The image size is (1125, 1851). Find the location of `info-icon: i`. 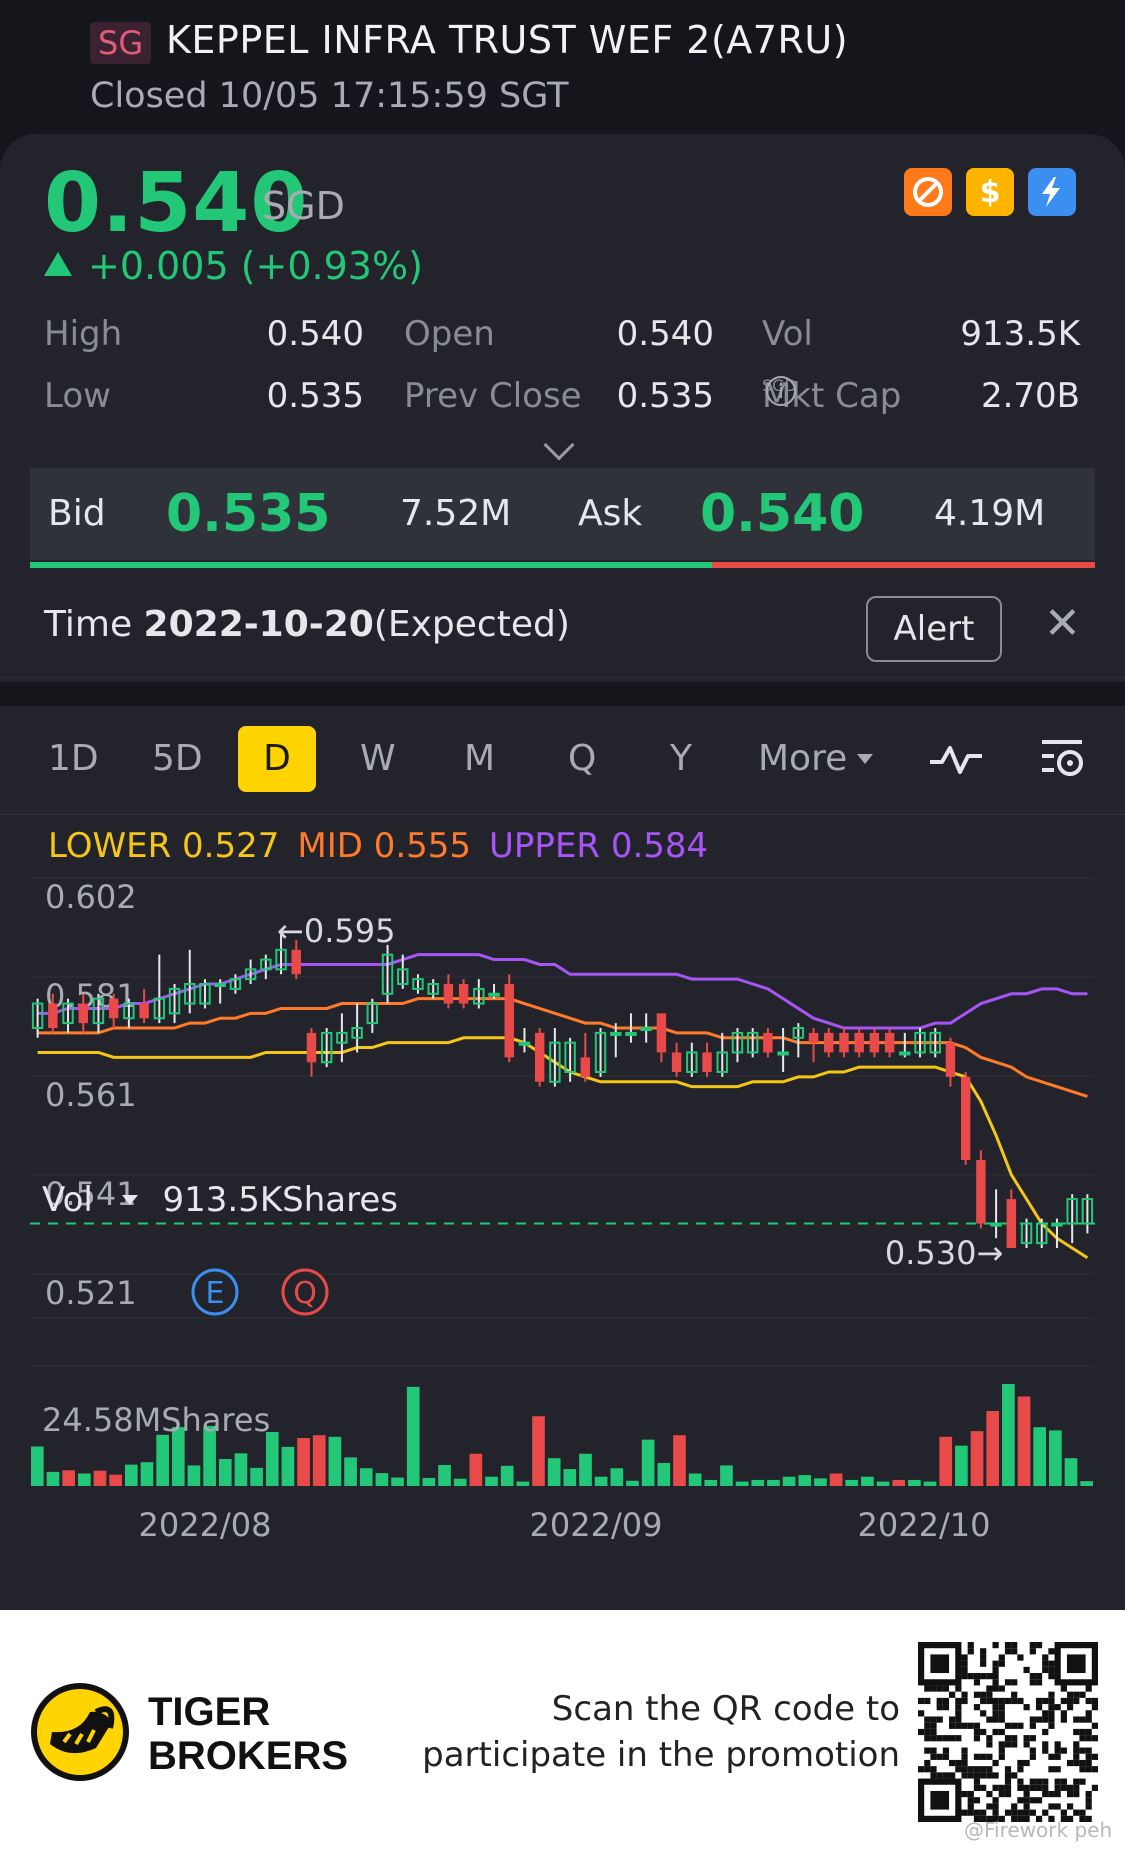

info-icon: i is located at coordinates (781, 391).